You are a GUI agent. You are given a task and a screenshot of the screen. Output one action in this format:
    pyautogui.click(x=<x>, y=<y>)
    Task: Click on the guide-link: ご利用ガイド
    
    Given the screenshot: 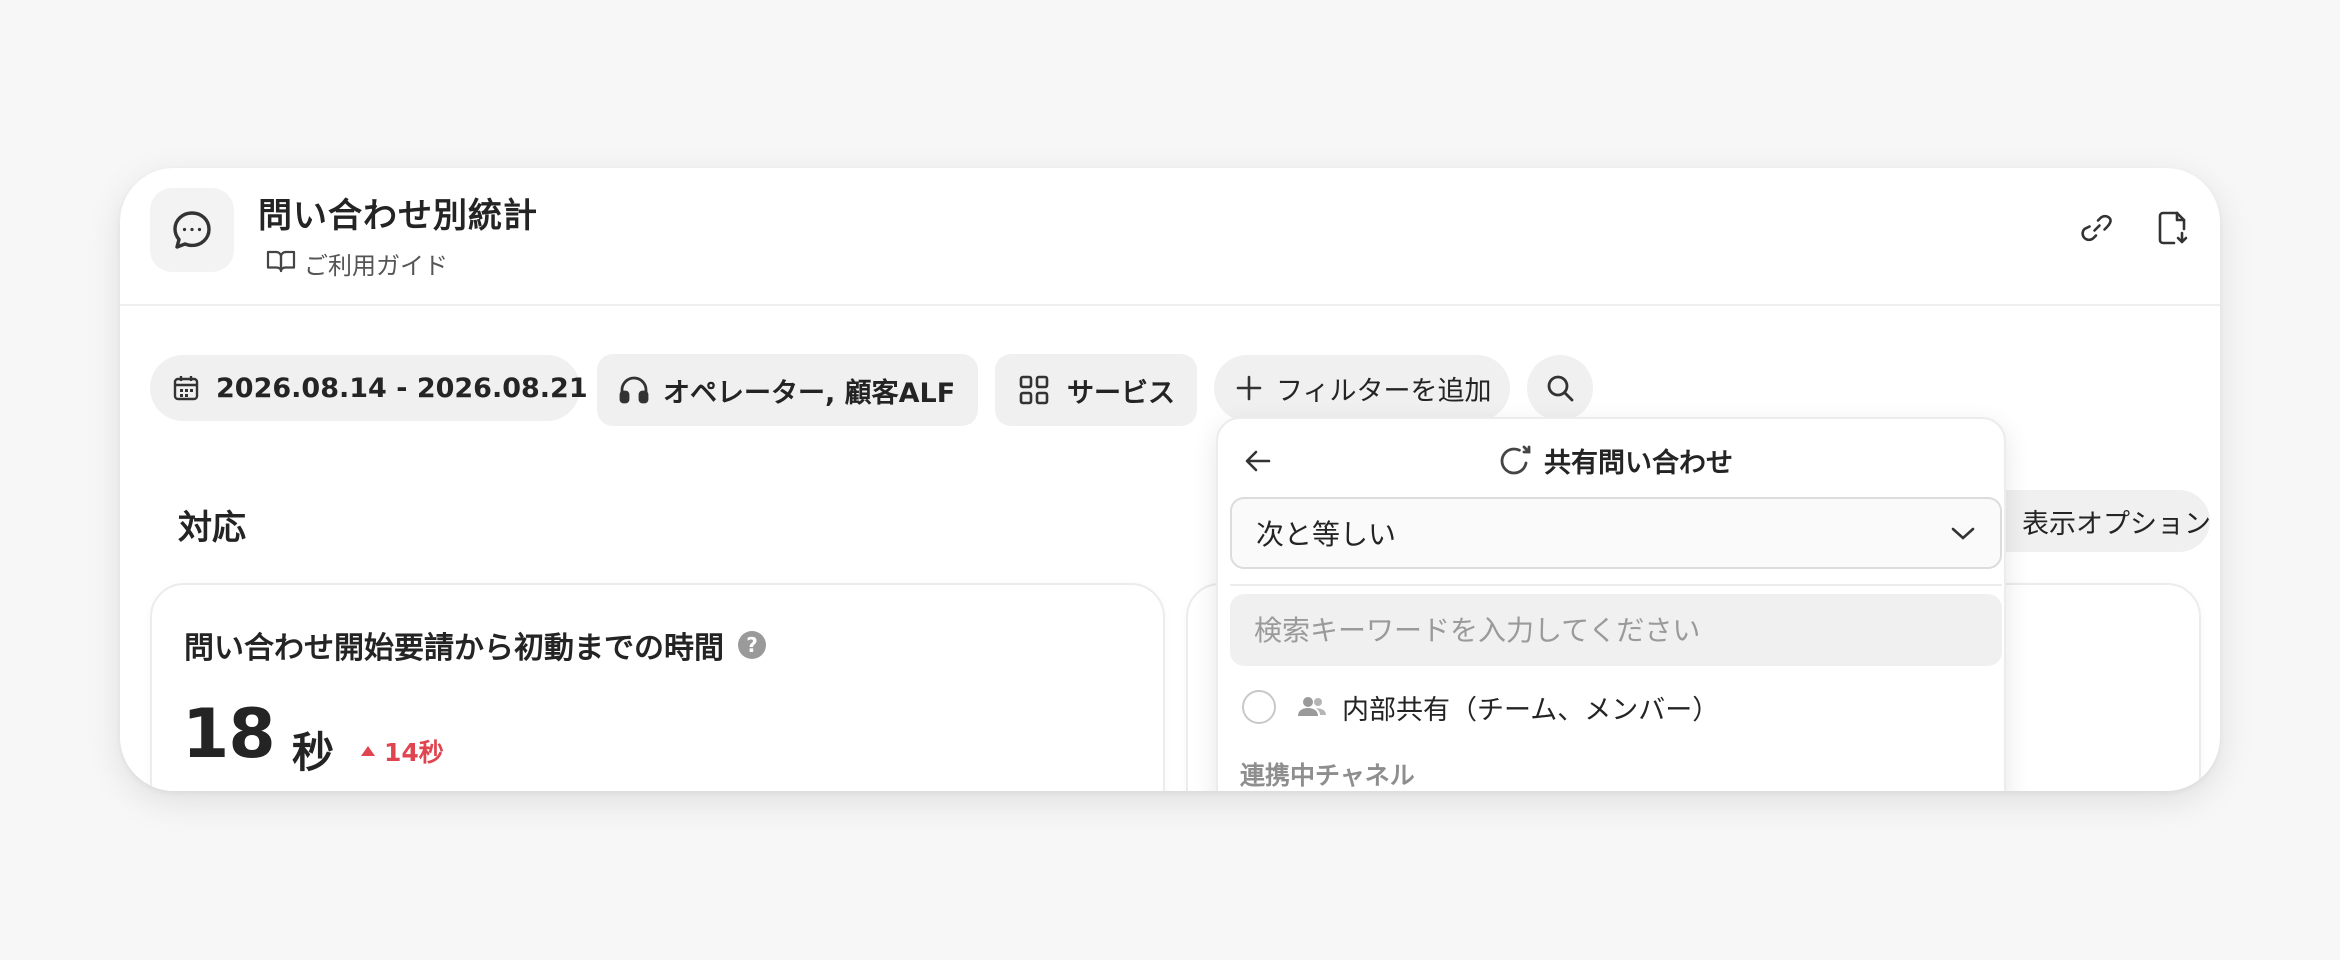 What is the action you would take?
    pyautogui.click(x=357, y=263)
    